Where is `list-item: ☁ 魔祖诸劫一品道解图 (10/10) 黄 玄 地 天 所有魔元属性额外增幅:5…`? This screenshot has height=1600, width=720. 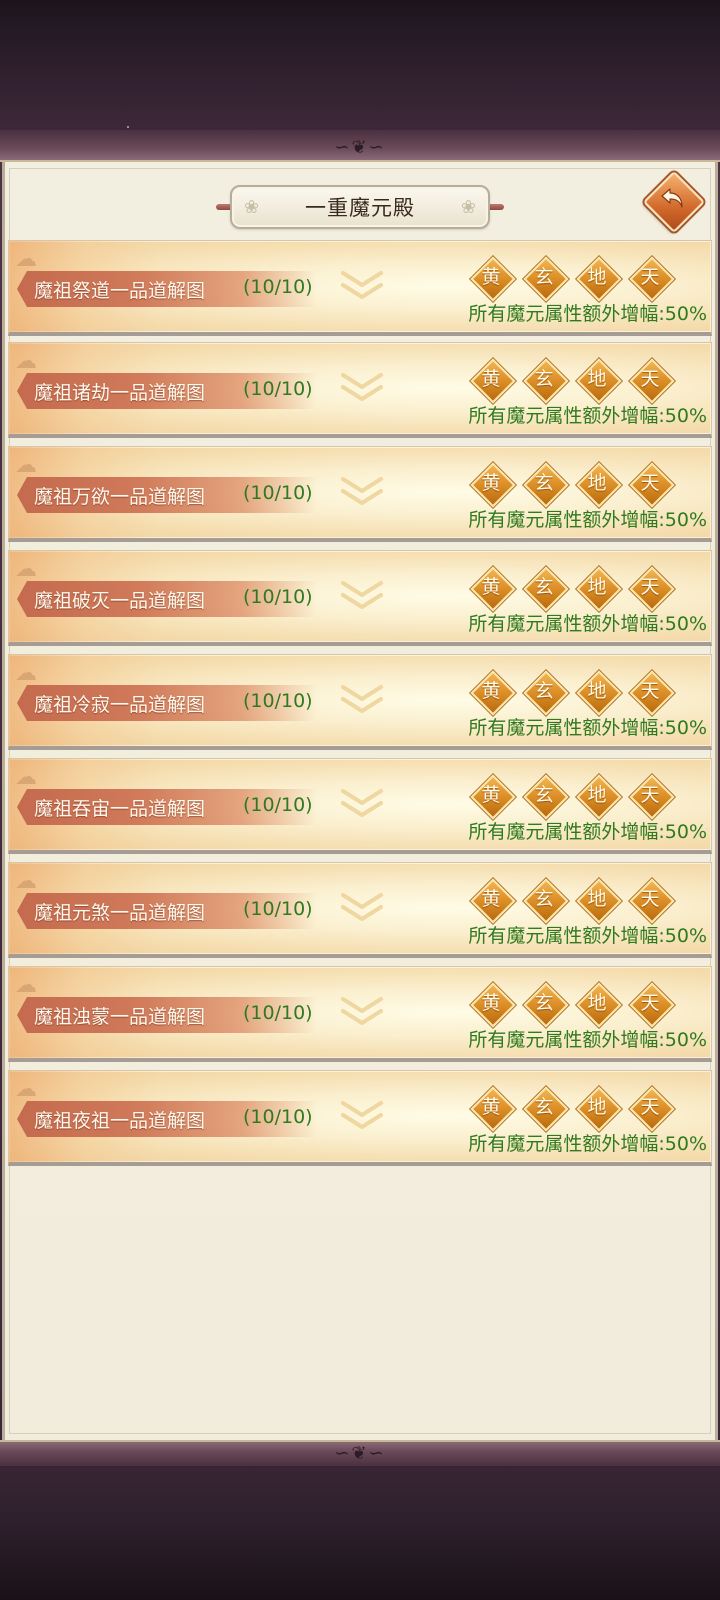 list-item: ☁ 魔祖诸劫一品道解图 (10/10) 黄 玄 地 天 所有魔元属性额外增幅:5… is located at coordinates (360, 390).